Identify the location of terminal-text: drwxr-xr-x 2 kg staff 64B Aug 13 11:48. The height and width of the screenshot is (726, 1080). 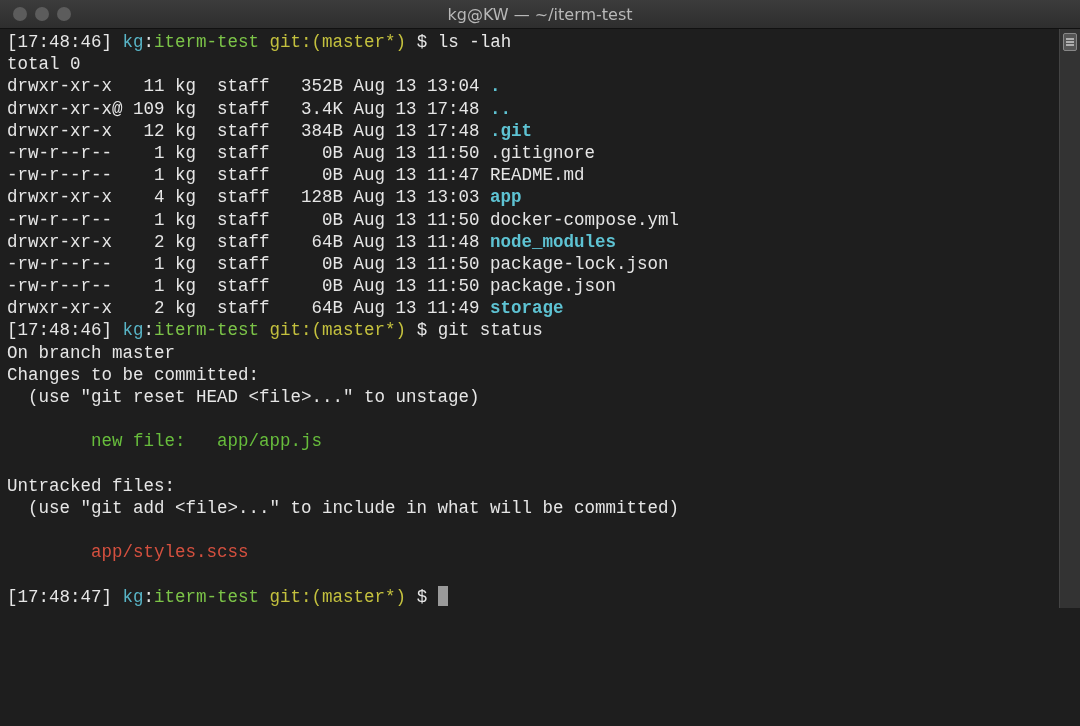
(244, 241).